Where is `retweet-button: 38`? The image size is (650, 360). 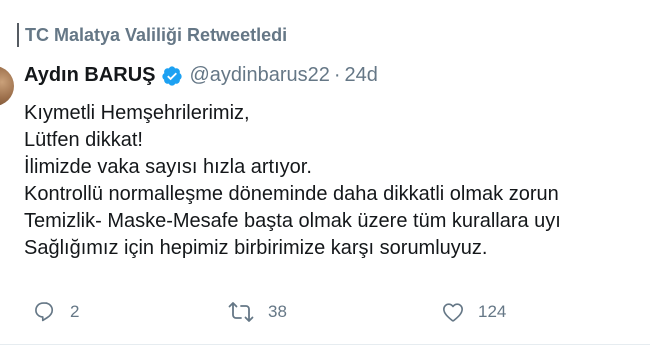
retweet-button: 38 is located at coordinates (257, 312).